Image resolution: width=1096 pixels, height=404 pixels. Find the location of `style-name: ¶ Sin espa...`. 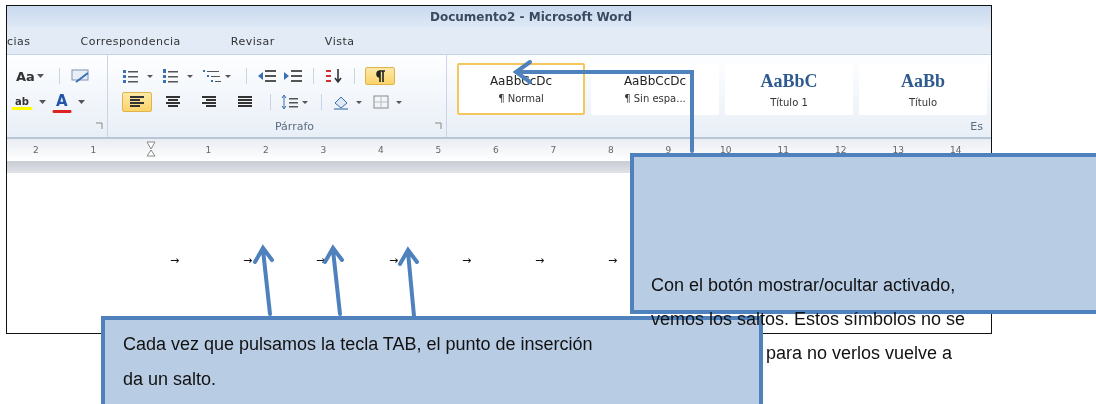

style-name: ¶ Sin espa... is located at coordinates (655, 98).